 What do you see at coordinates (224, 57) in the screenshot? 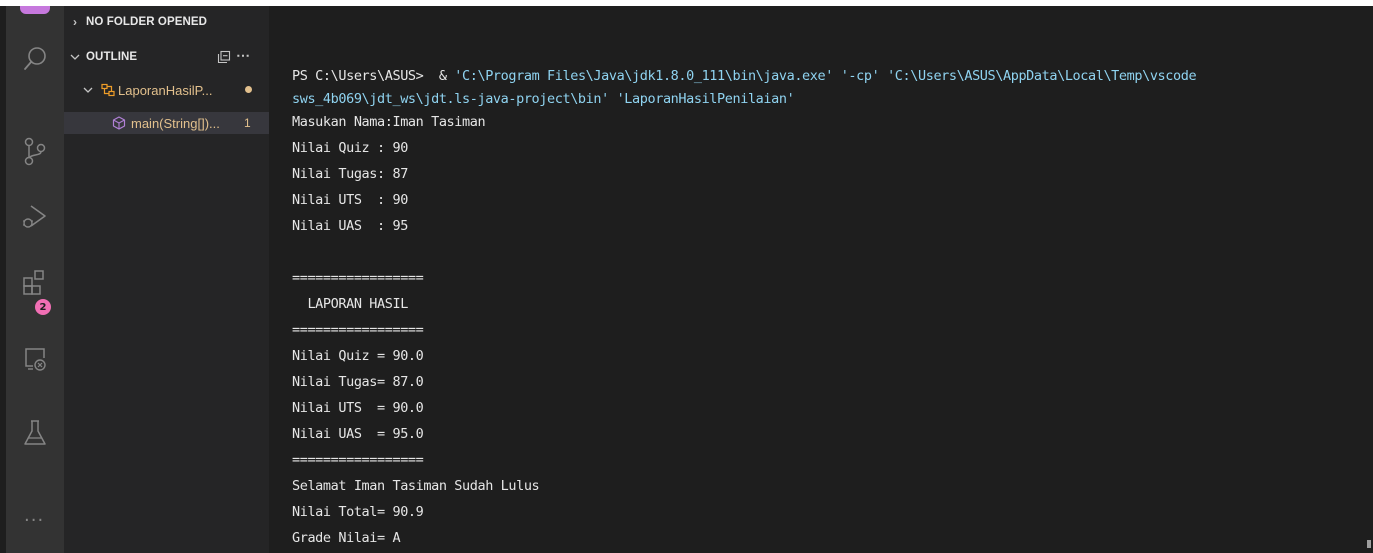
I see `collapse-all-icon` at bounding box center [224, 57].